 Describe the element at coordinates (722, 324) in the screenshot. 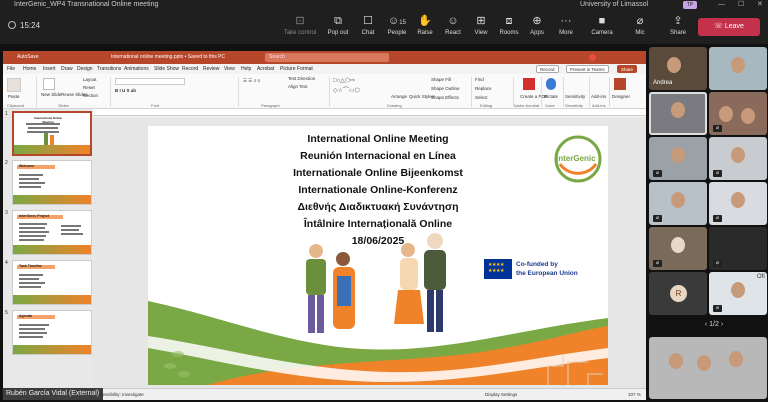

I see `chevron-right-icon: ›` at that location.